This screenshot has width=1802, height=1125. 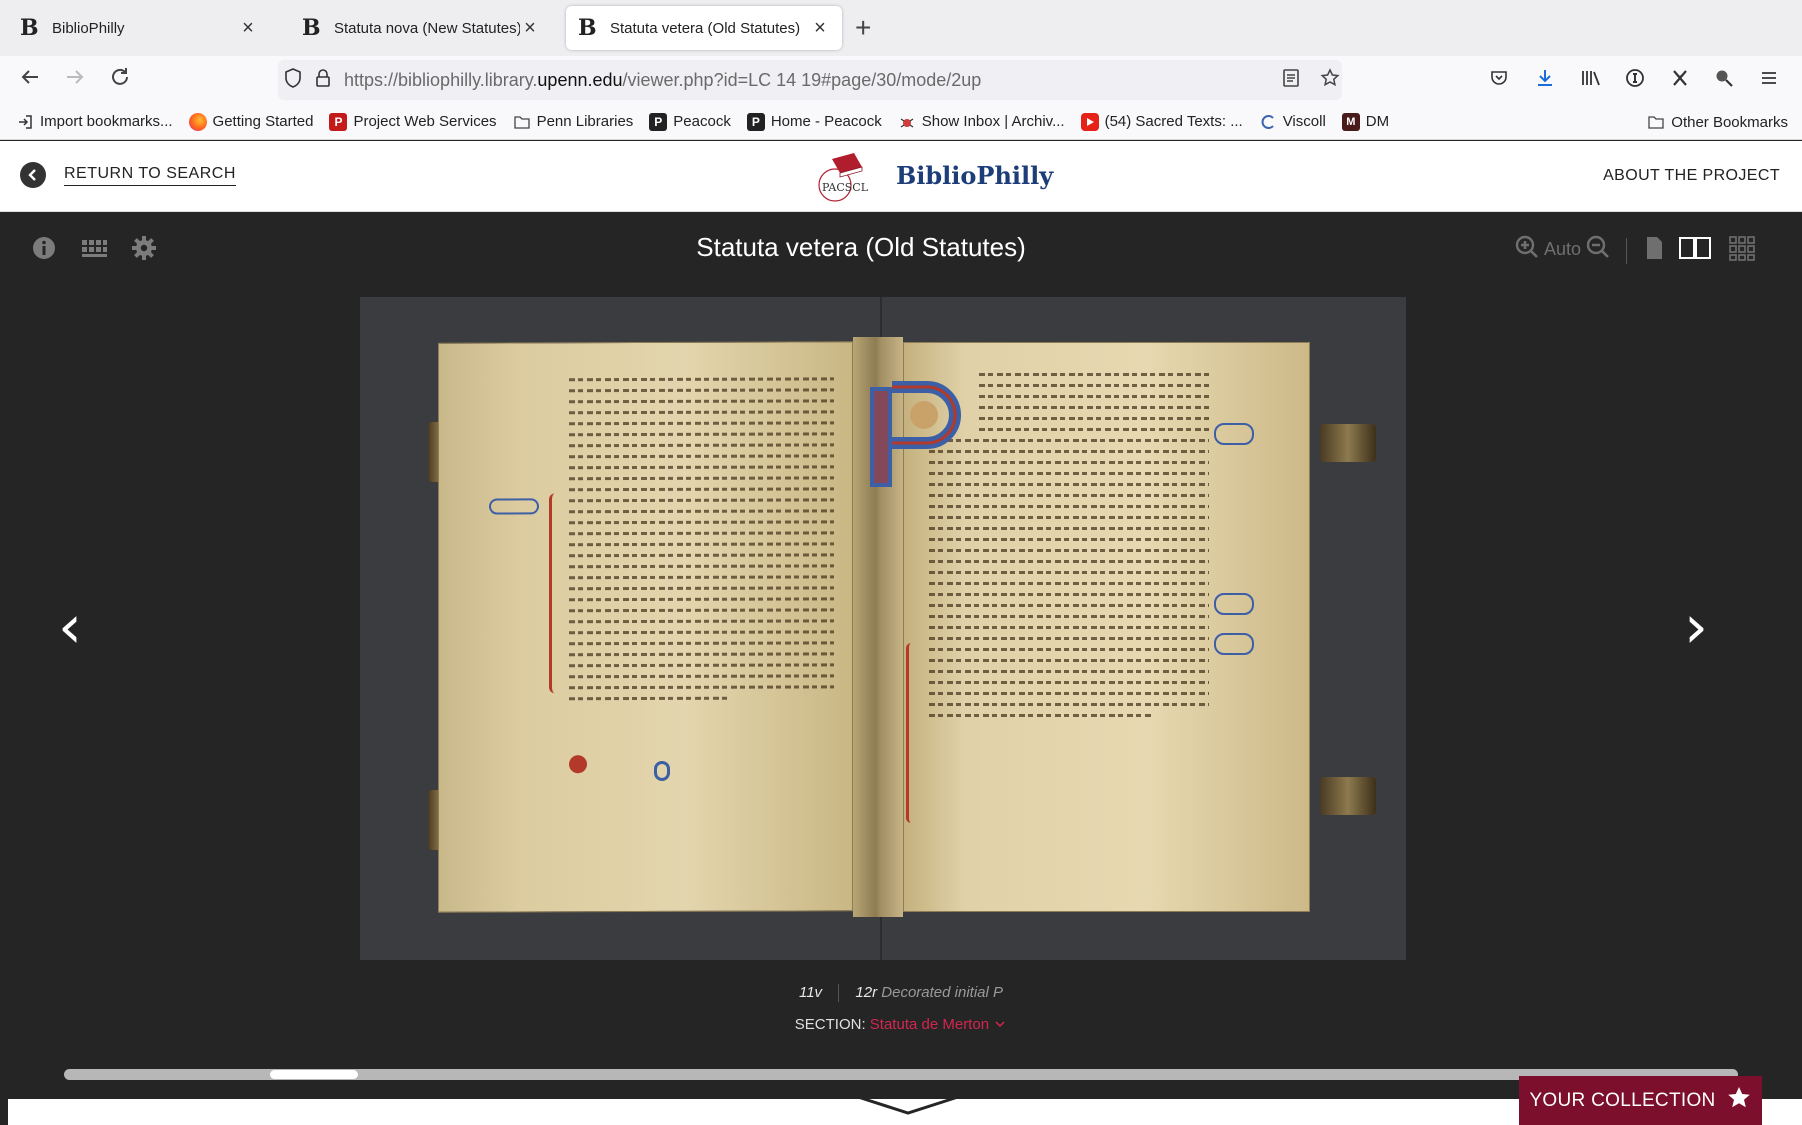 What do you see at coordinates (702, 121) in the screenshot?
I see `bookmark-label: Peacock` at bounding box center [702, 121].